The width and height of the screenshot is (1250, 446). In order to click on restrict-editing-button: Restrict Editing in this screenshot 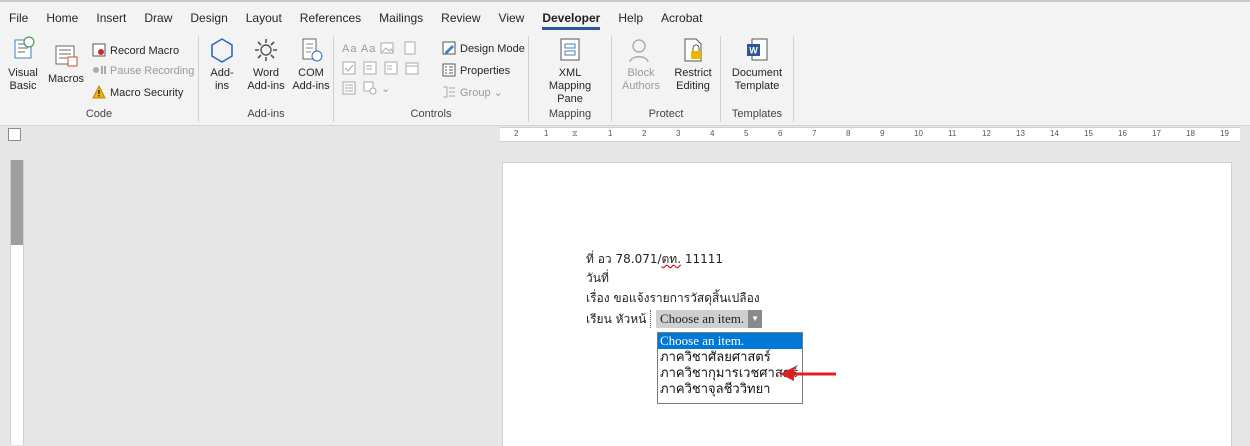, I will do `click(693, 64)`.